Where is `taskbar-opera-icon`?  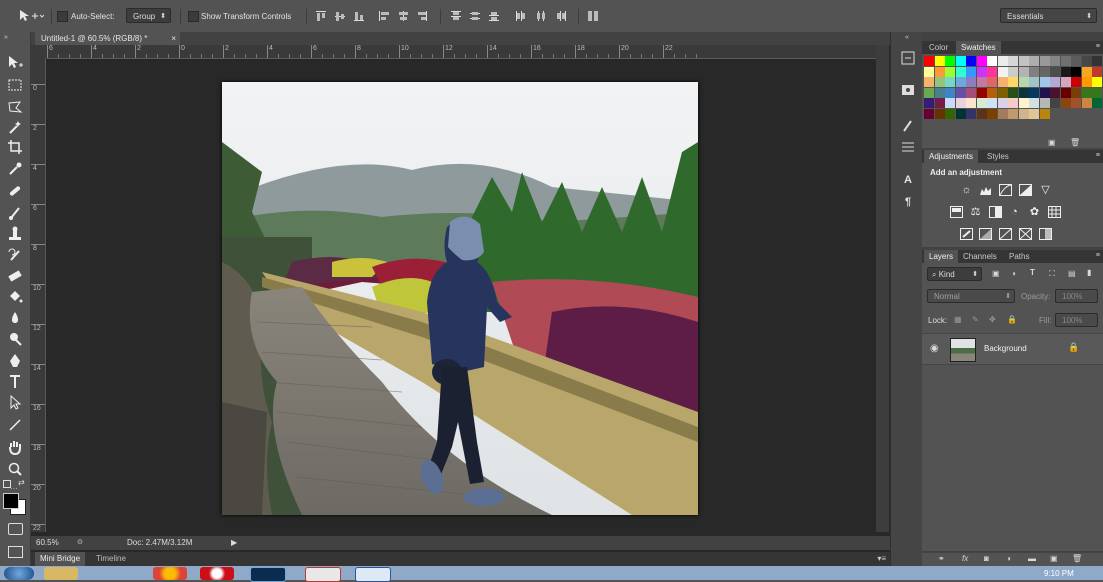
taskbar-opera-icon is located at coordinates (217, 573).